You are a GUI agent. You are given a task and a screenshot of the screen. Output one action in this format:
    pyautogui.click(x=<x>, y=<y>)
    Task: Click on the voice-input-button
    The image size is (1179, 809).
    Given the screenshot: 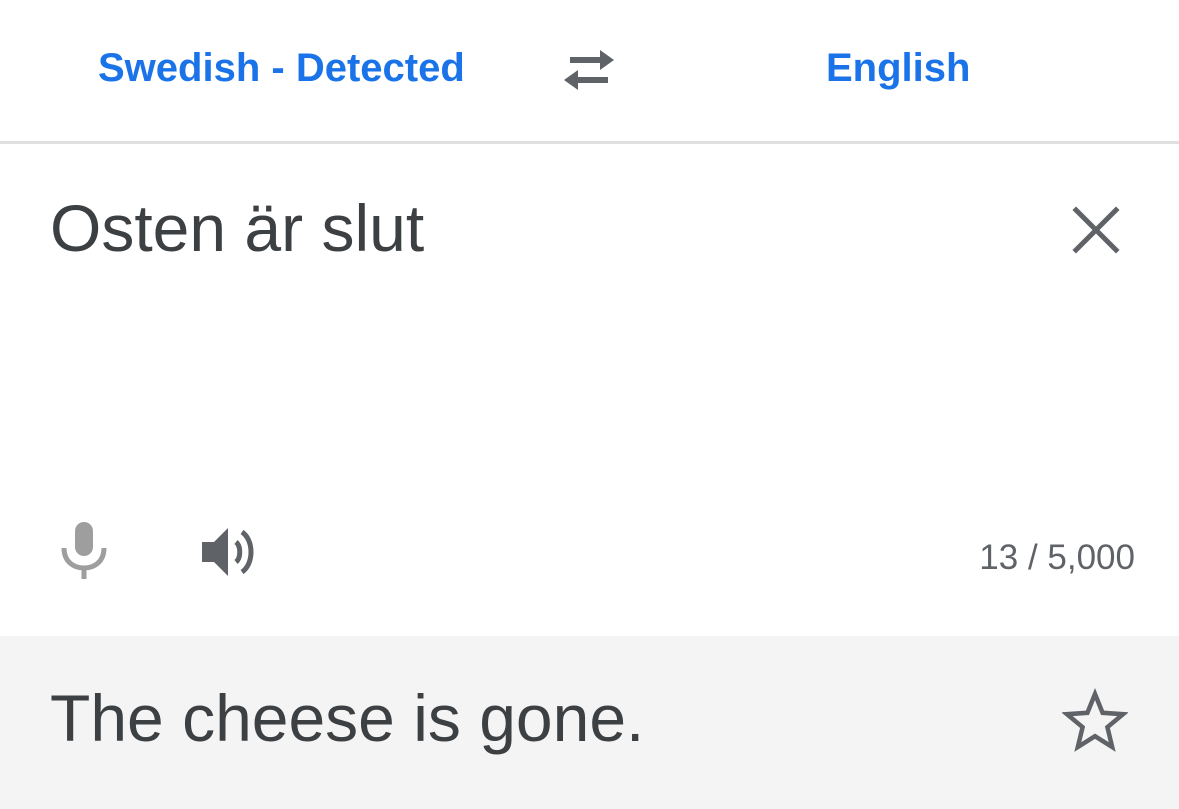 What is the action you would take?
    pyautogui.click(x=84, y=550)
    